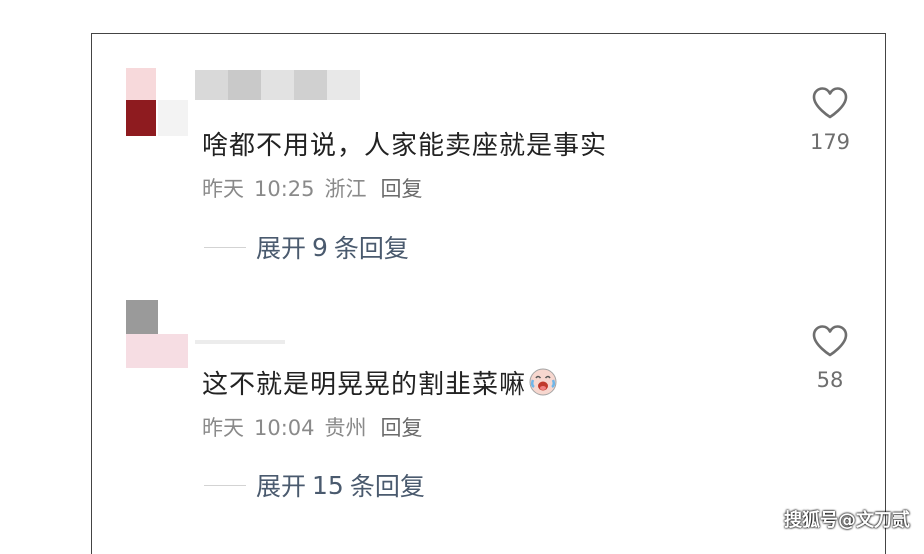 The image size is (924, 554). I want to click on like-count: 179, so click(830, 142).